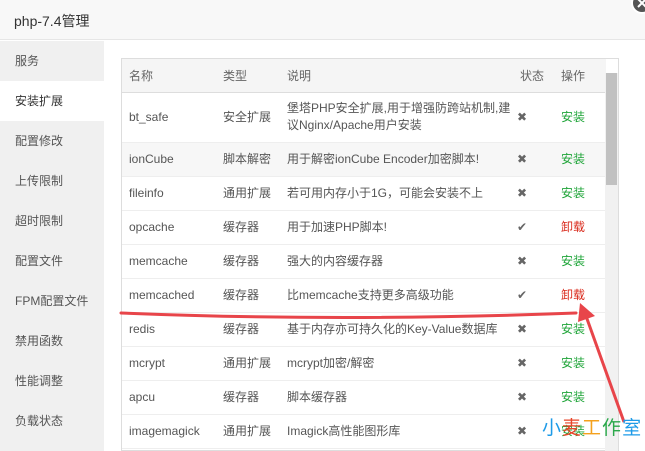 The image size is (645, 451). Describe the element at coordinates (52, 181) in the screenshot. I see `sidebar-item: 上传限制` at that location.